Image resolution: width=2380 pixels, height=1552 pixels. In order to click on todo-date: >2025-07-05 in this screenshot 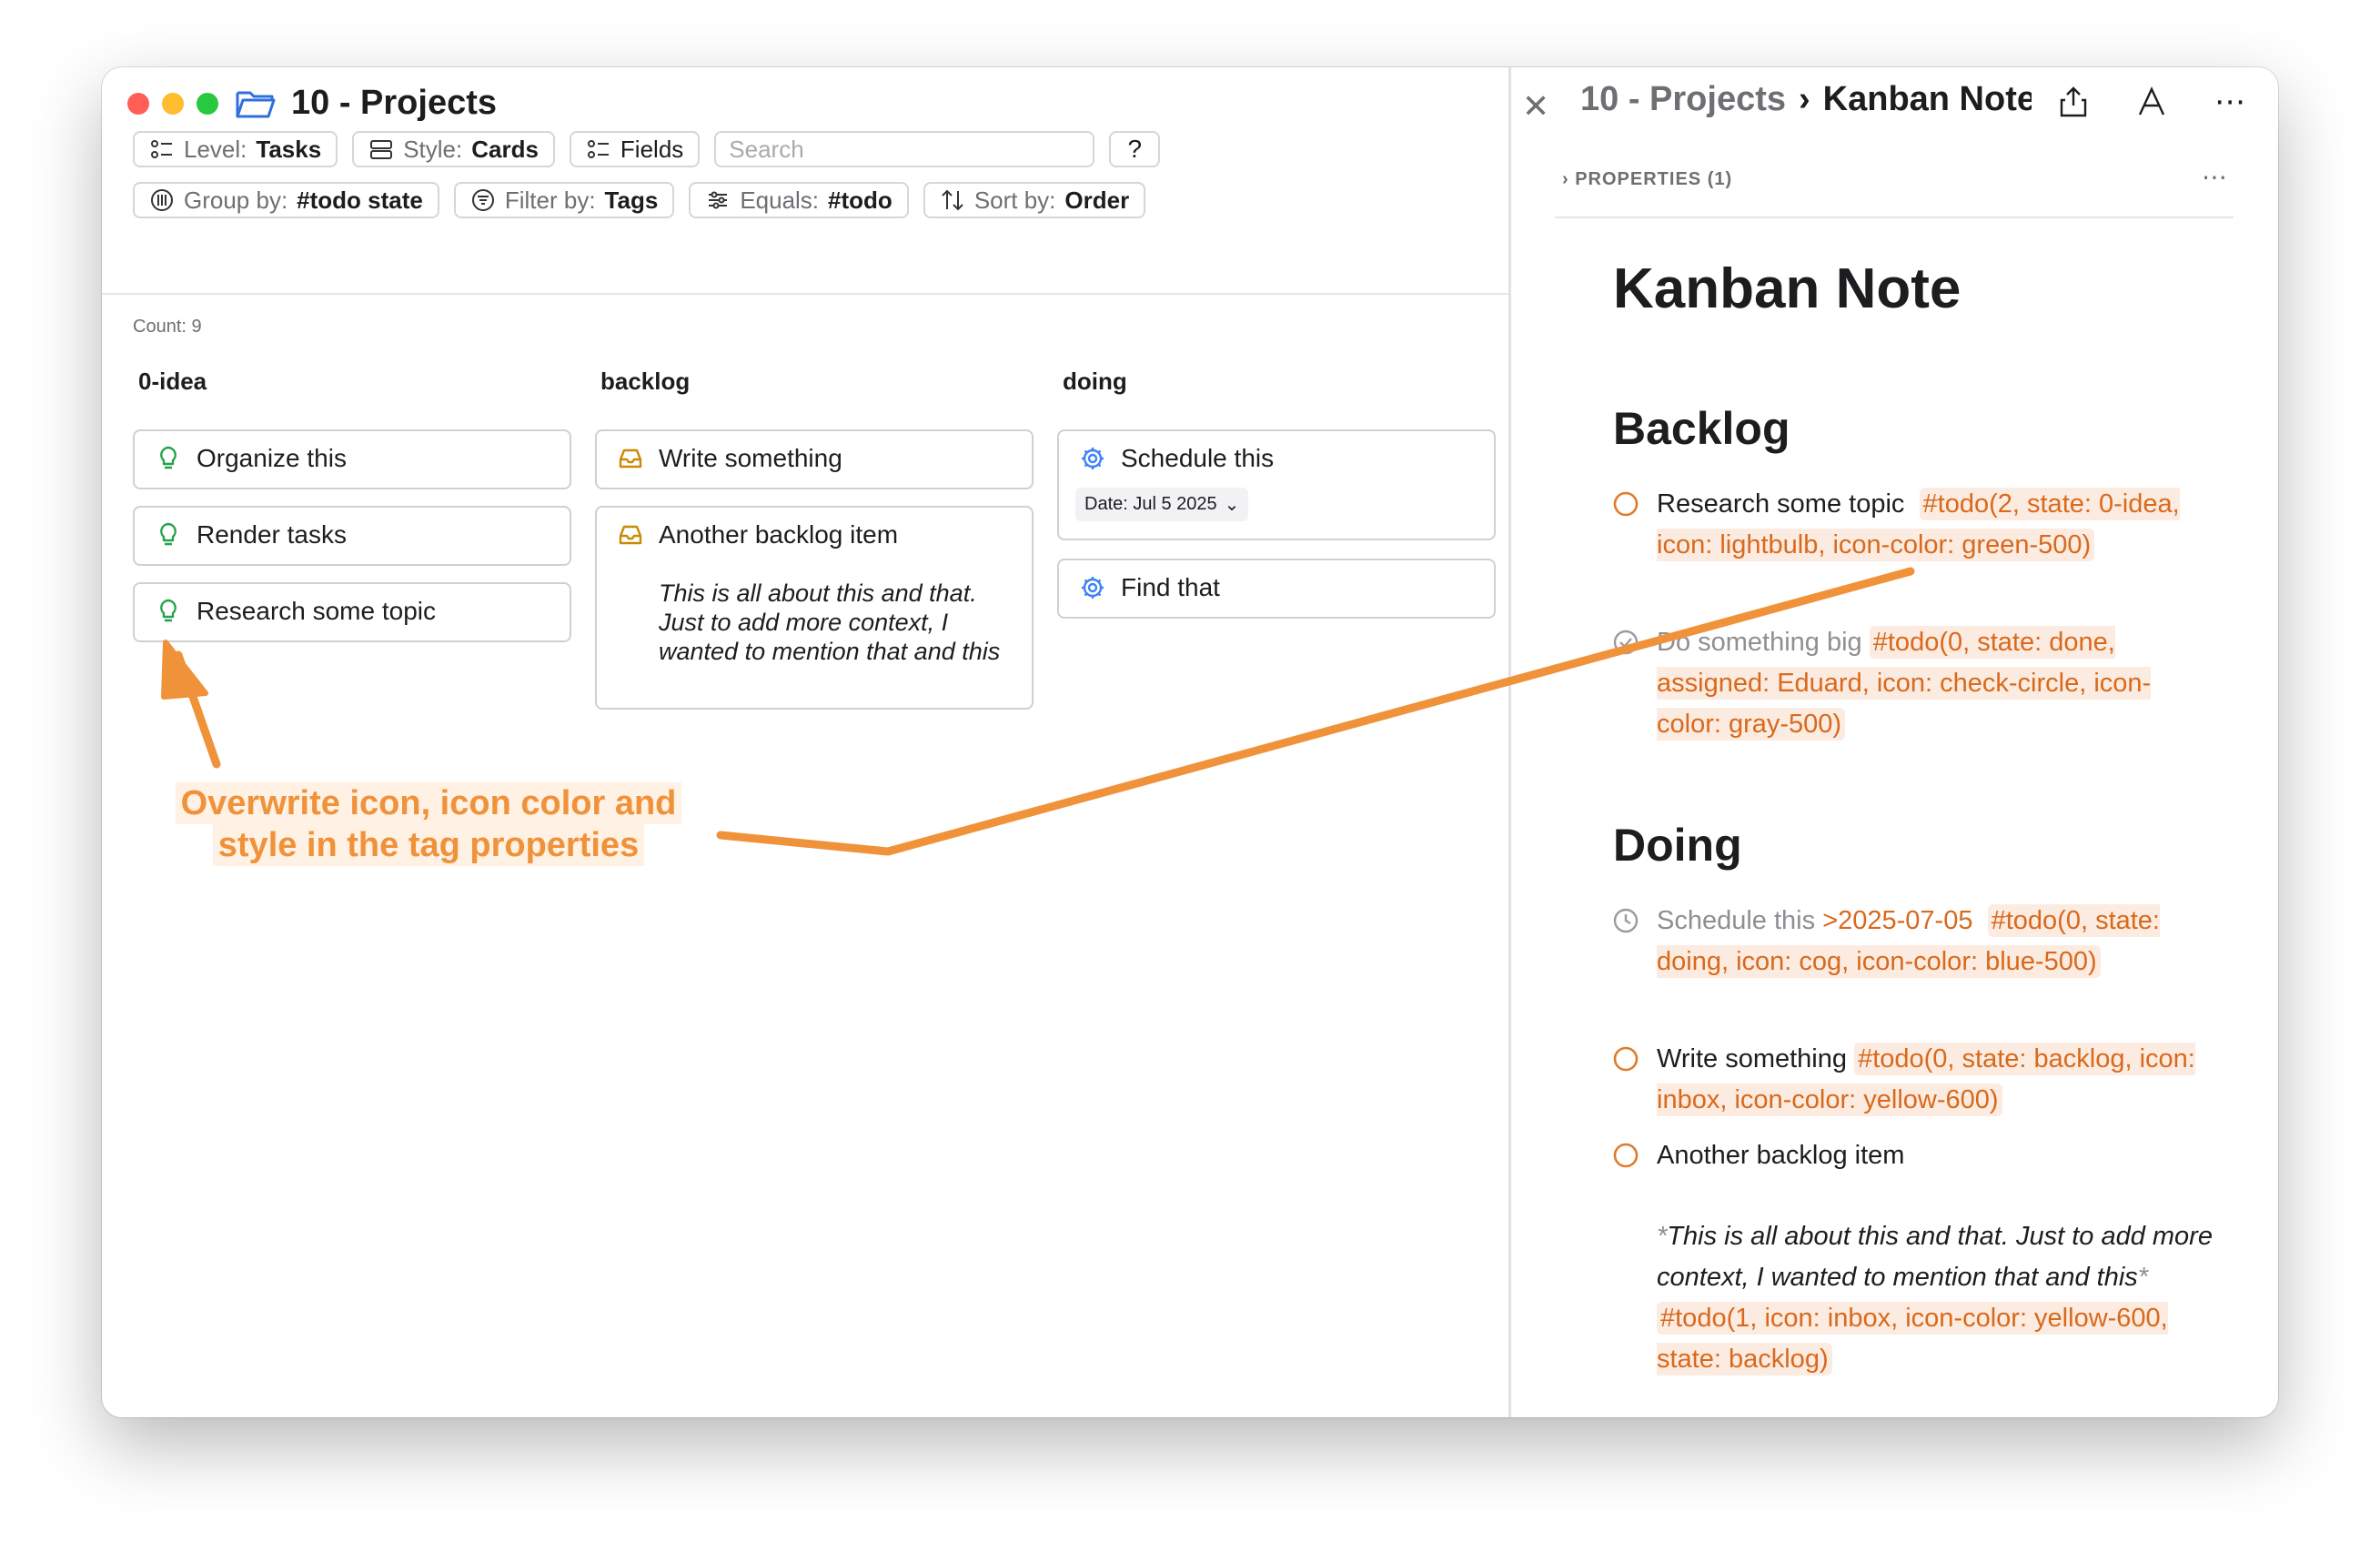, I will do `click(1897, 921)`.